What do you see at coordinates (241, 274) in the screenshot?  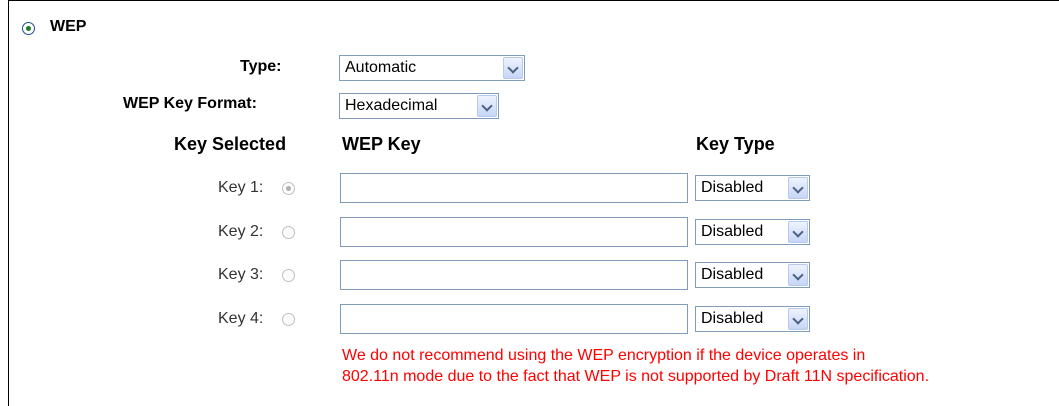 I see `key-3-label: Key 3:` at bounding box center [241, 274].